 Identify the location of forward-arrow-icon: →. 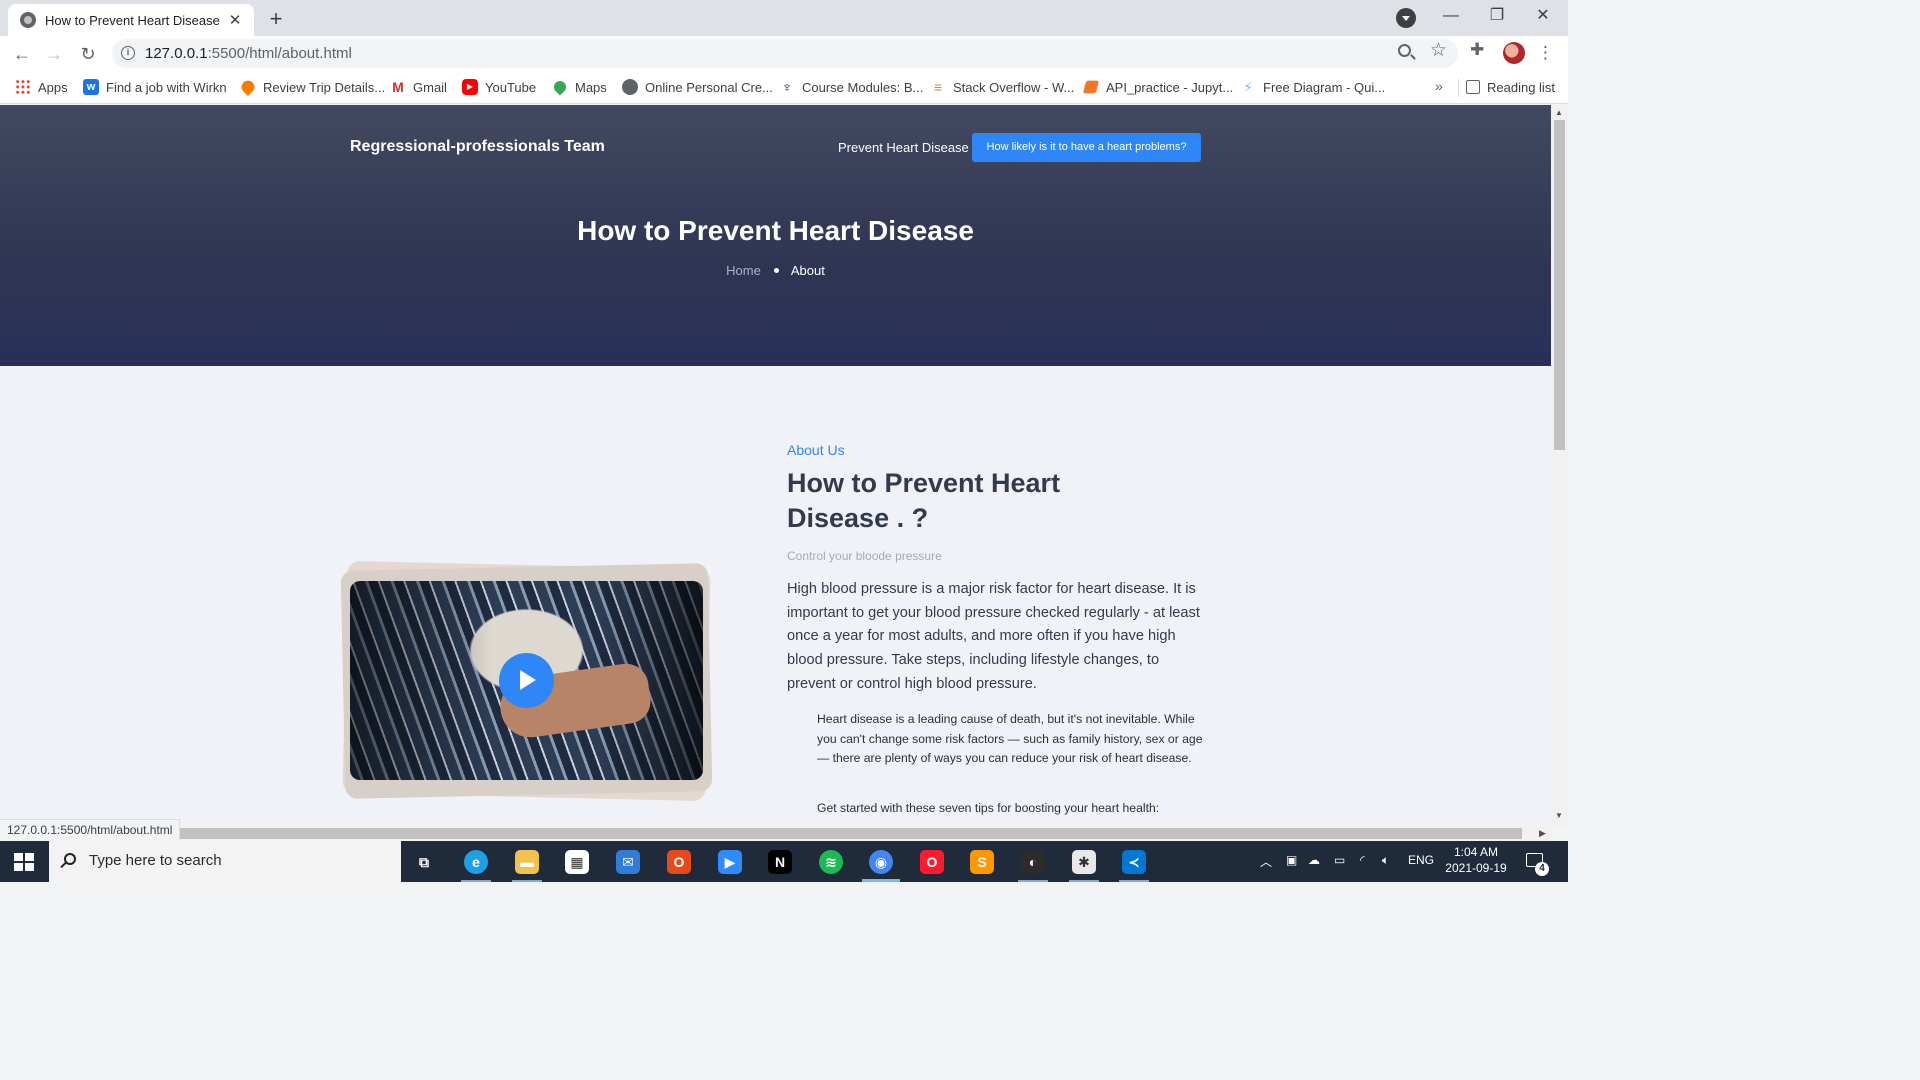
(54, 54).